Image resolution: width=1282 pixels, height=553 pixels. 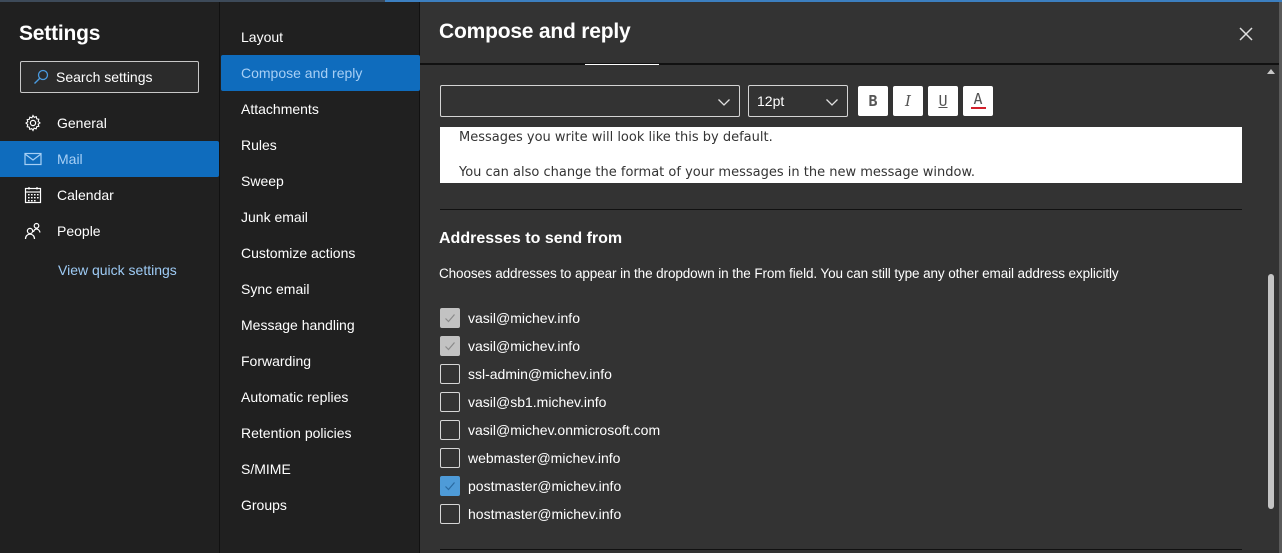 What do you see at coordinates (320, 37) in the screenshot?
I see `subnav-item-layout: Layout` at bounding box center [320, 37].